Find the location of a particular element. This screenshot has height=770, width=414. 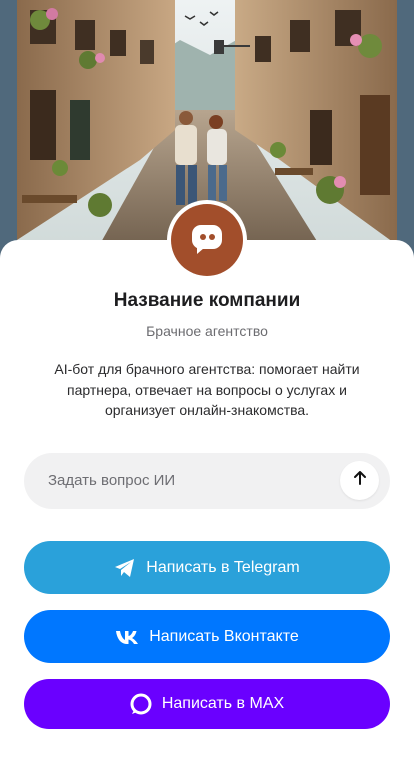

max-icon is located at coordinates (141, 704).